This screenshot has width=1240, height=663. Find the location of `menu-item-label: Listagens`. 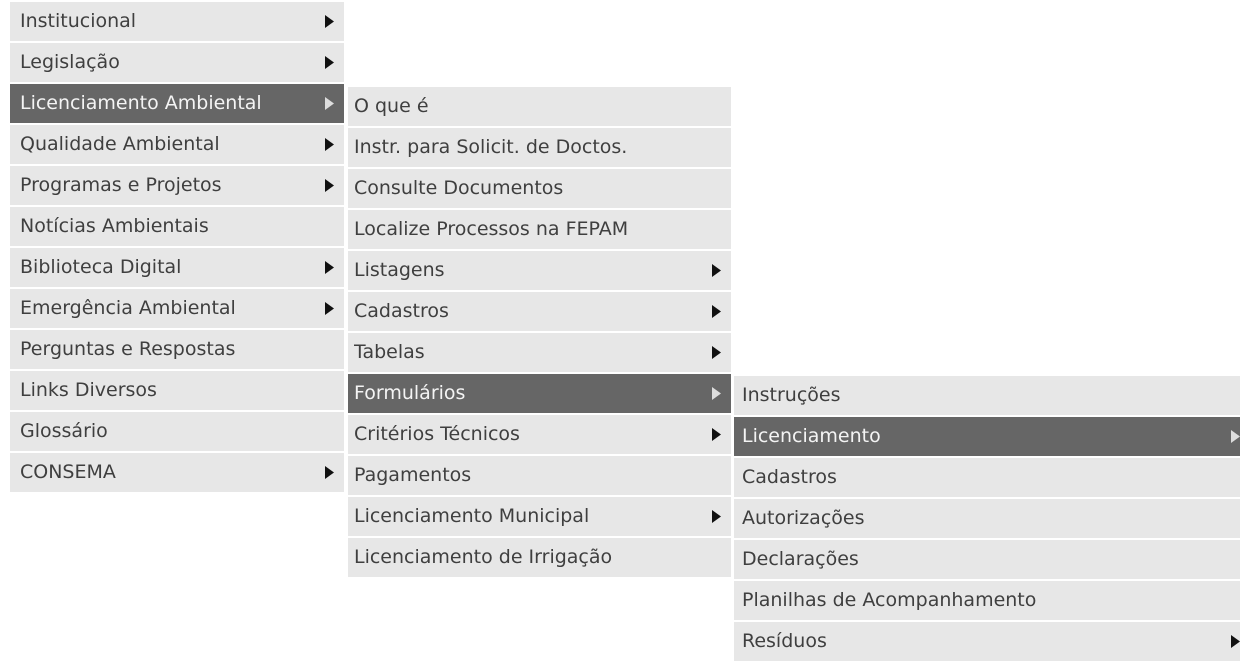

menu-item-label: Listagens is located at coordinates (399, 270).